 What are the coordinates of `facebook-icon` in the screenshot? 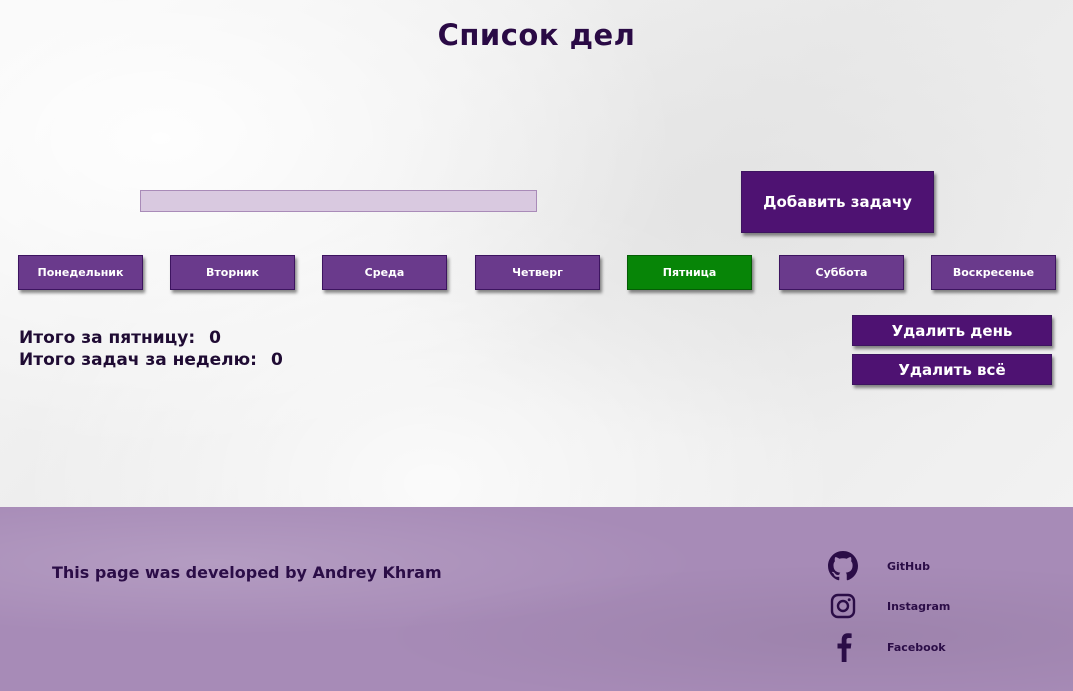 It's located at (843, 647).